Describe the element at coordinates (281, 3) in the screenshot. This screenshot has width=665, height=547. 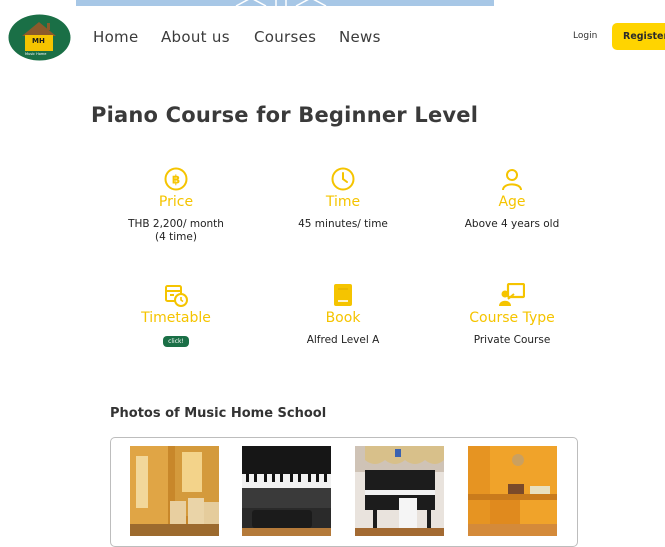
I see `banner-decoration-icon` at that location.